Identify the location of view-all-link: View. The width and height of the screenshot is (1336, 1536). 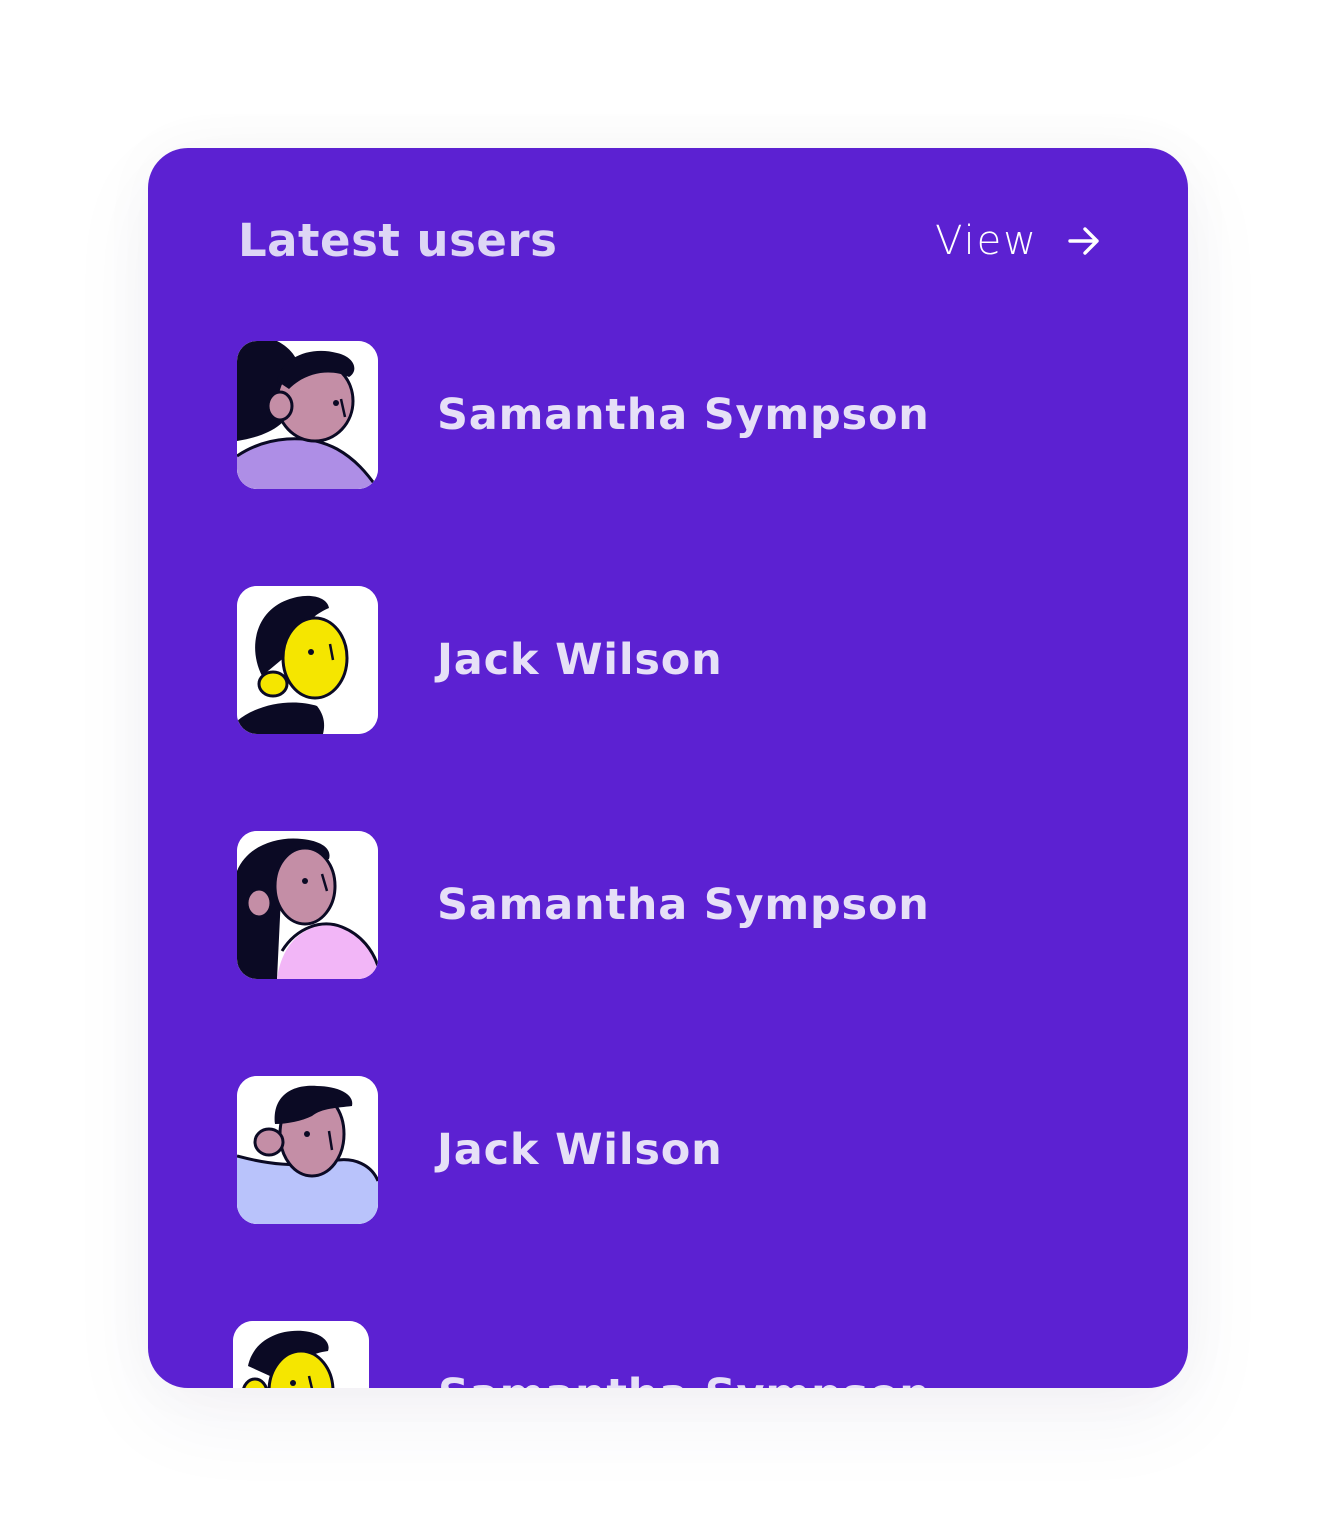
(1018, 241).